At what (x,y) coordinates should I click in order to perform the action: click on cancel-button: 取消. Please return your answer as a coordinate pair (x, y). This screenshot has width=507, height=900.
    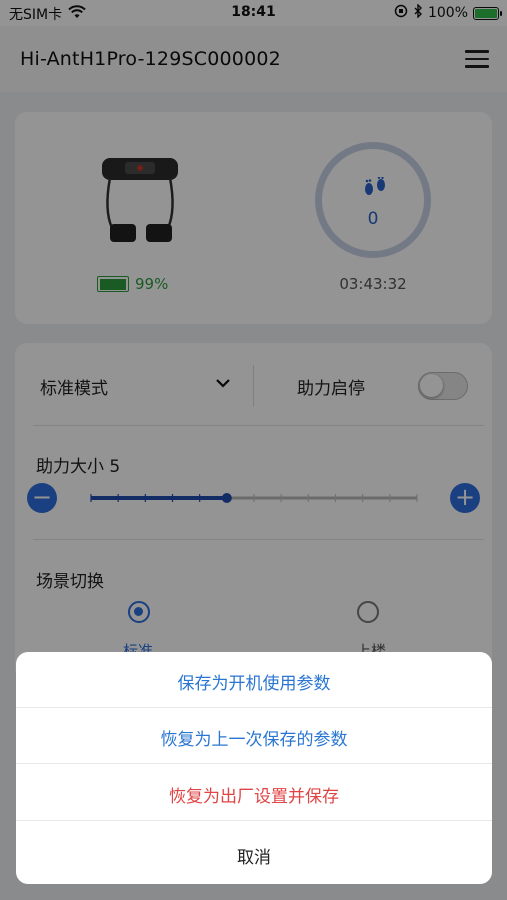
    Looking at the image, I should click on (254, 855).